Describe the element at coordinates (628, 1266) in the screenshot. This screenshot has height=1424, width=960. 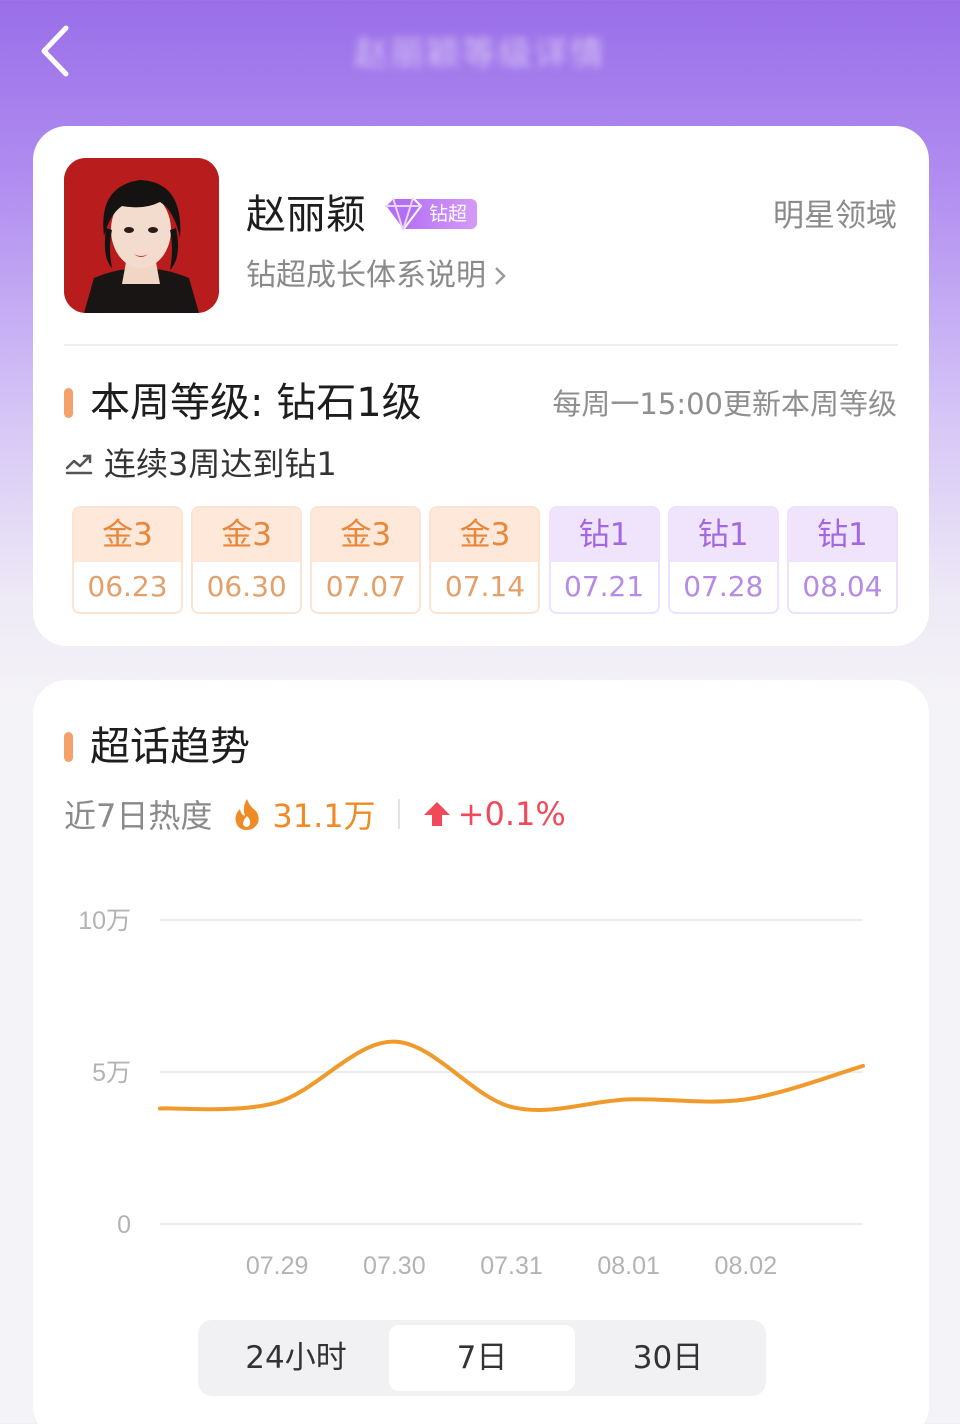
I see `x-tick-label: 08.01` at that location.